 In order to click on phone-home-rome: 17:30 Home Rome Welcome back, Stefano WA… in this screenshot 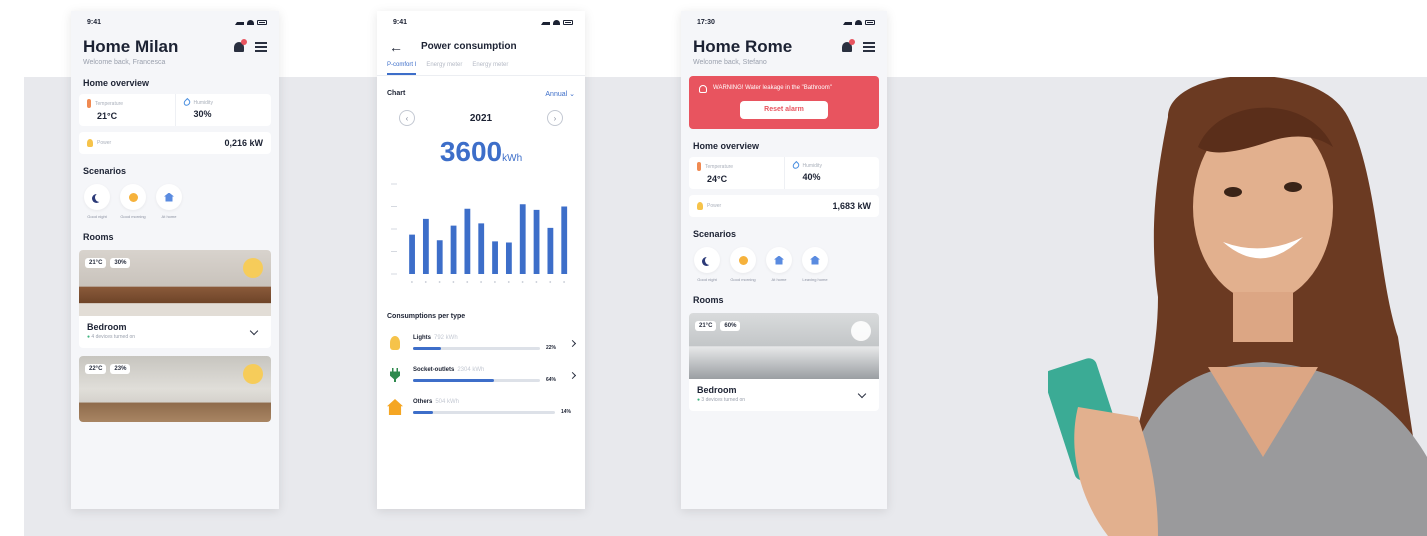, I will do `click(784, 260)`.